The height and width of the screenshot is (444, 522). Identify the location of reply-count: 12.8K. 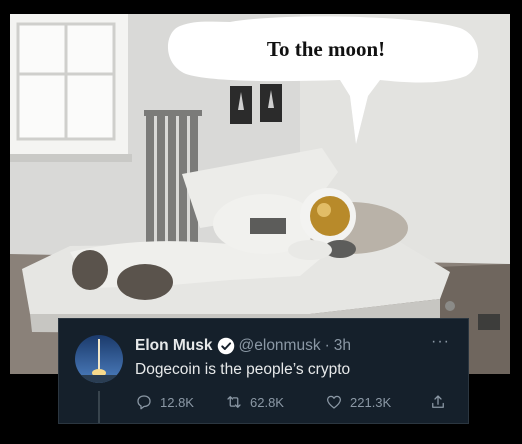
(177, 402).